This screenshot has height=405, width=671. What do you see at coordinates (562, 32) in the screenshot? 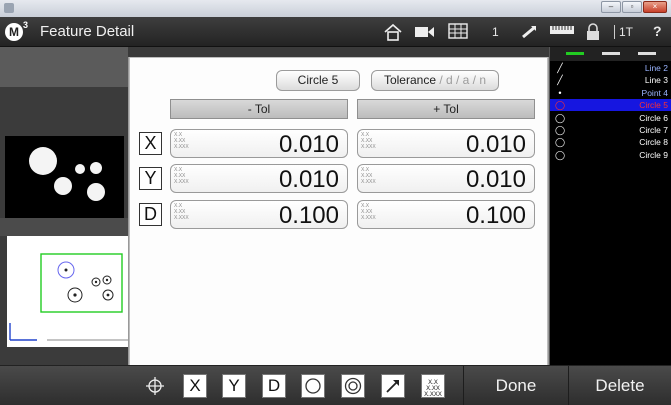
I see `scale-ruler-icon` at bounding box center [562, 32].